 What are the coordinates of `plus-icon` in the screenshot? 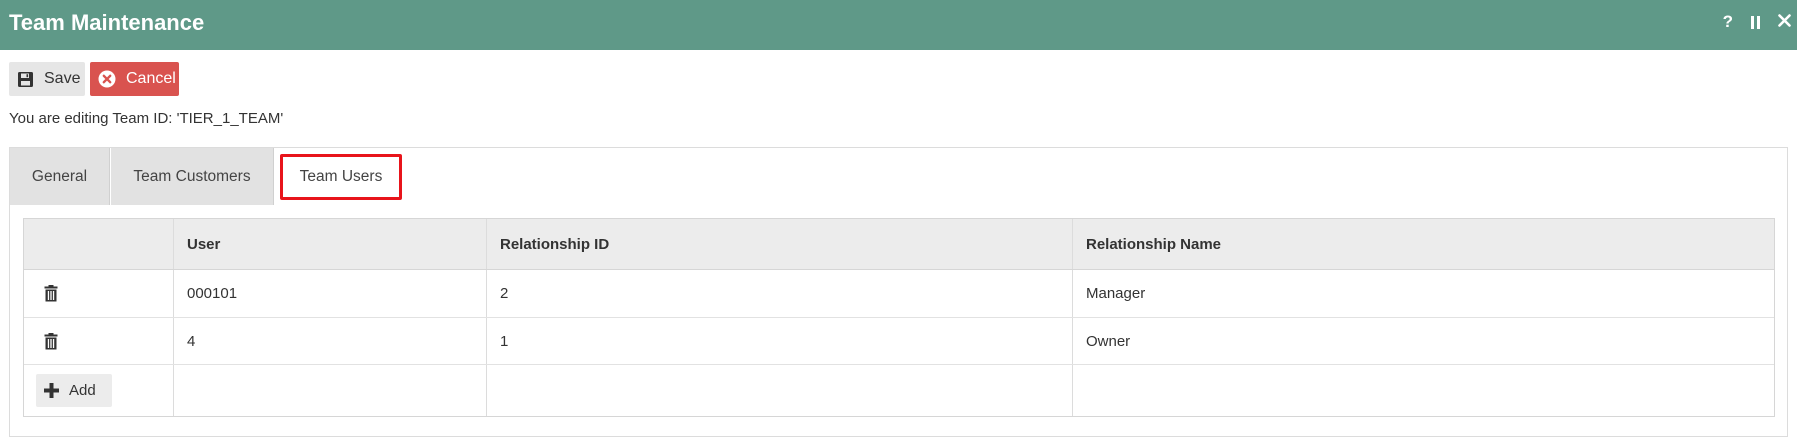 It's located at (51, 390).